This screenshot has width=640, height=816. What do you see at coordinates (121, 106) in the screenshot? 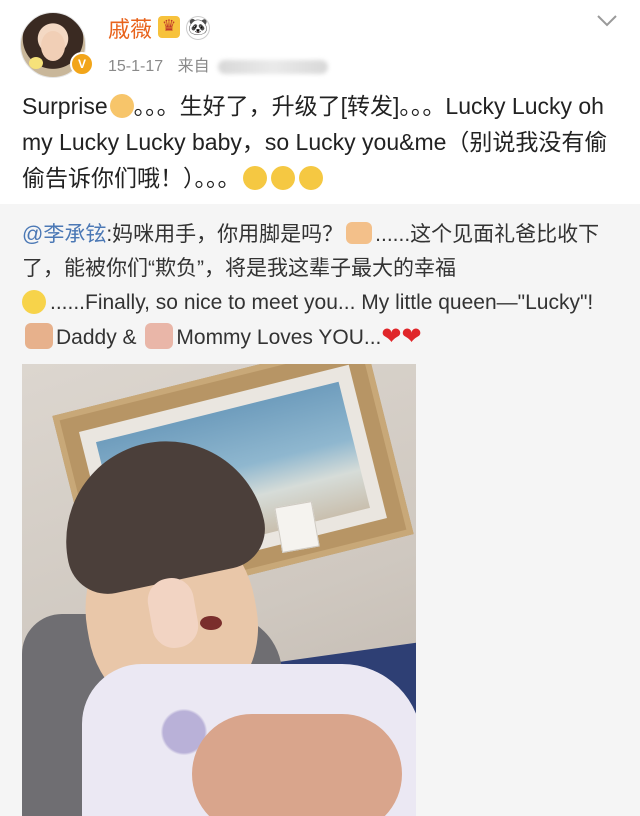
I see `victory-hand-emoji` at bounding box center [121, 106].